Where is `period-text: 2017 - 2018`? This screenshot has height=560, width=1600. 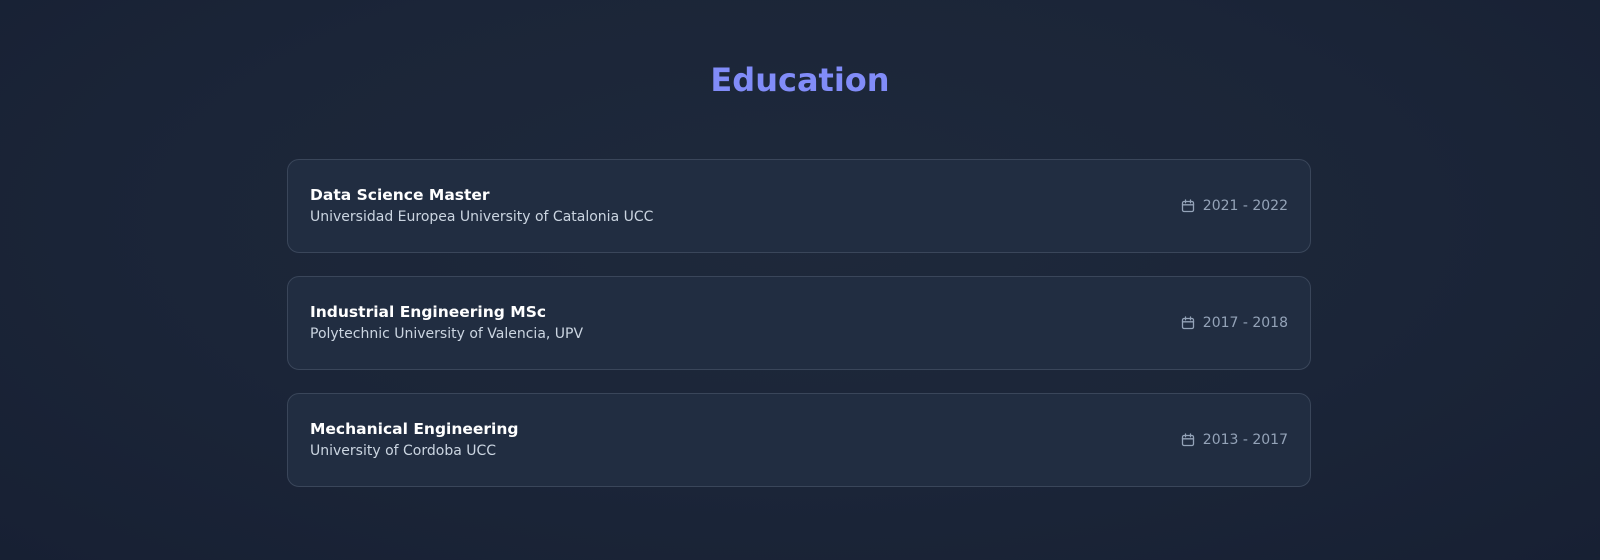
period-text: 2017 - 2018 is located at coordinates (1245, 323).